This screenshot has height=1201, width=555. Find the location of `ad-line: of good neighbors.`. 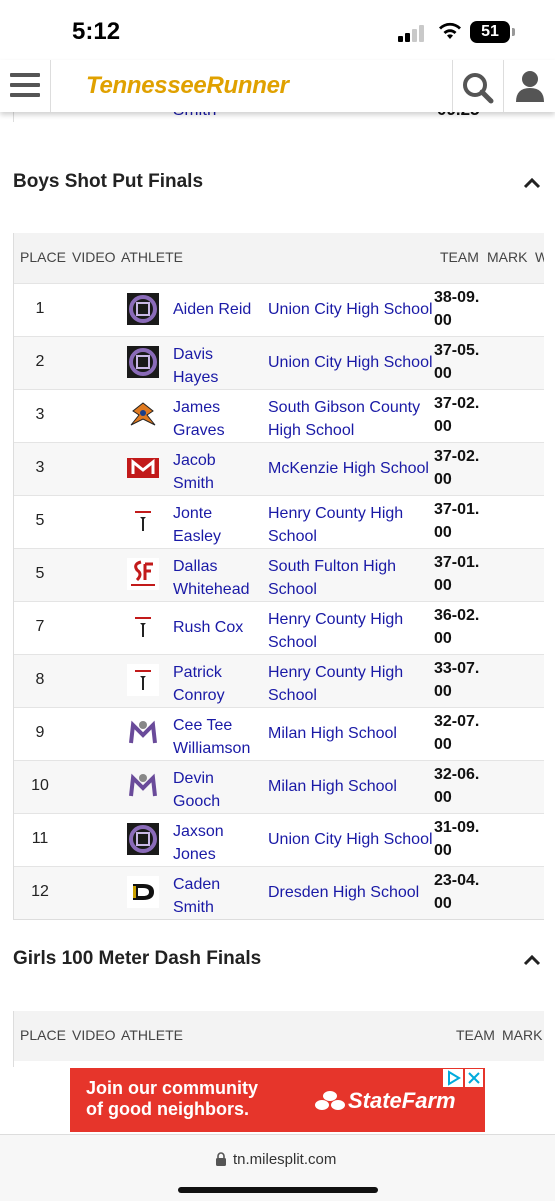

ad-line: of good neighbors. is located at coordinates (167, 1109).